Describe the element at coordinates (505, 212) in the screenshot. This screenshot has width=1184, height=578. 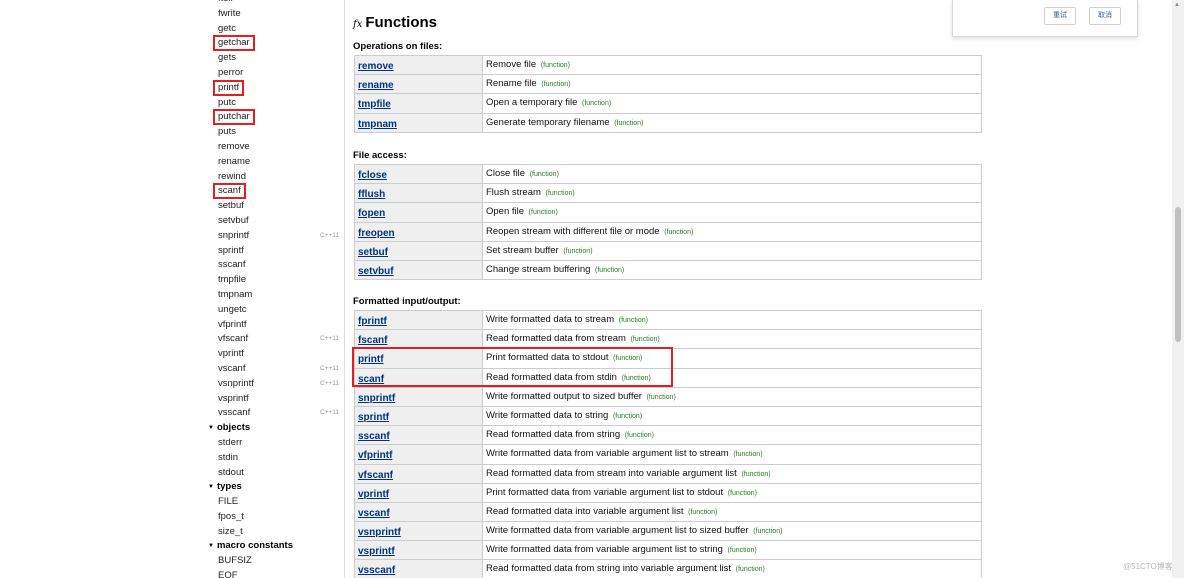
I see `function-description: Open file` at that location.